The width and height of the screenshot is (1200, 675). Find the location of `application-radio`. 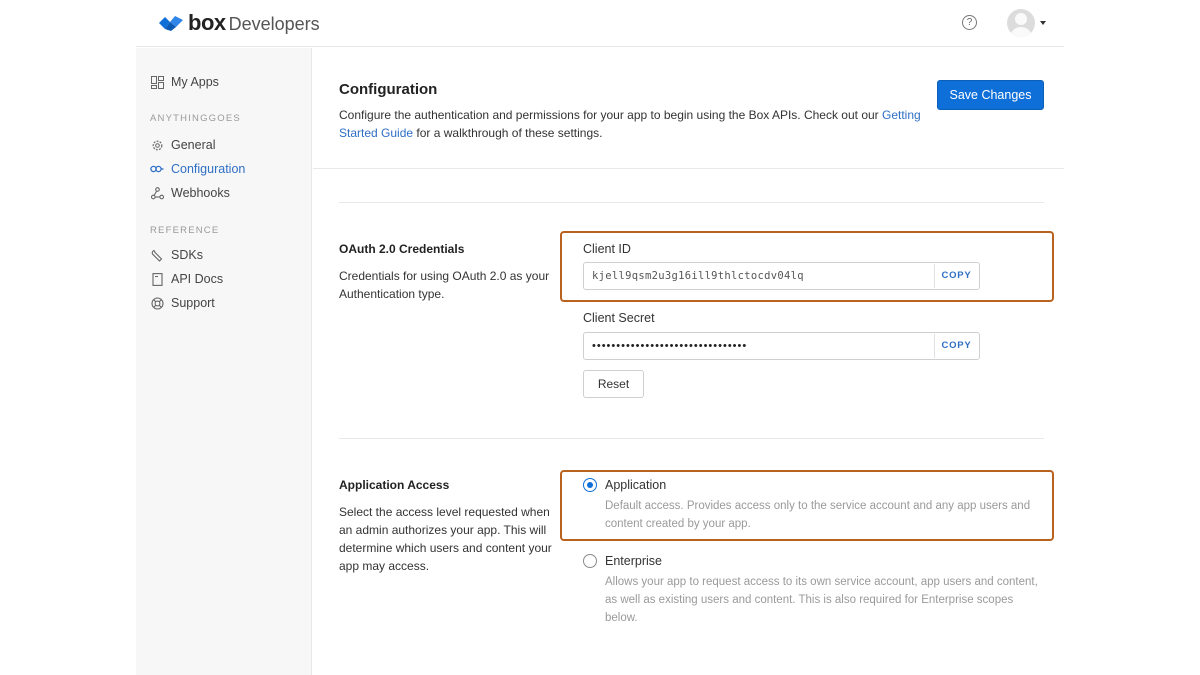

application-radio is located at coordinates (590, 485).